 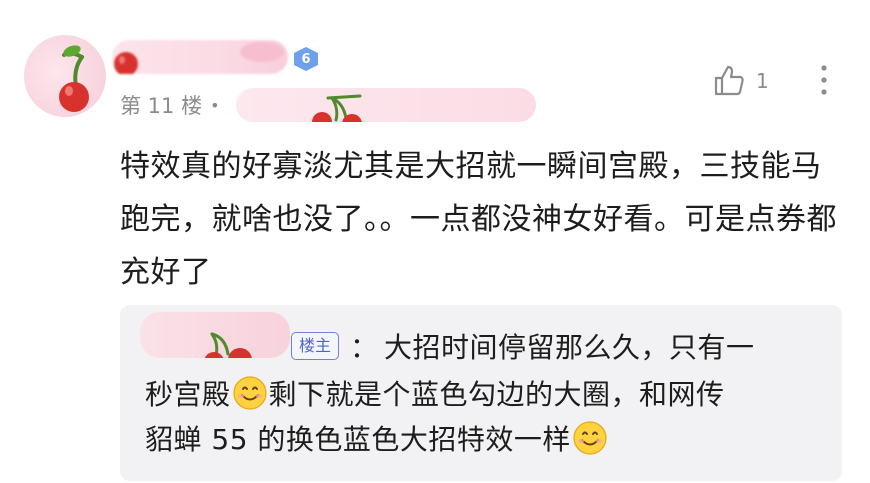 I want to click on reply-text-line-1: 大招时间停留那么久，只有一, so click(x=569, y=346).